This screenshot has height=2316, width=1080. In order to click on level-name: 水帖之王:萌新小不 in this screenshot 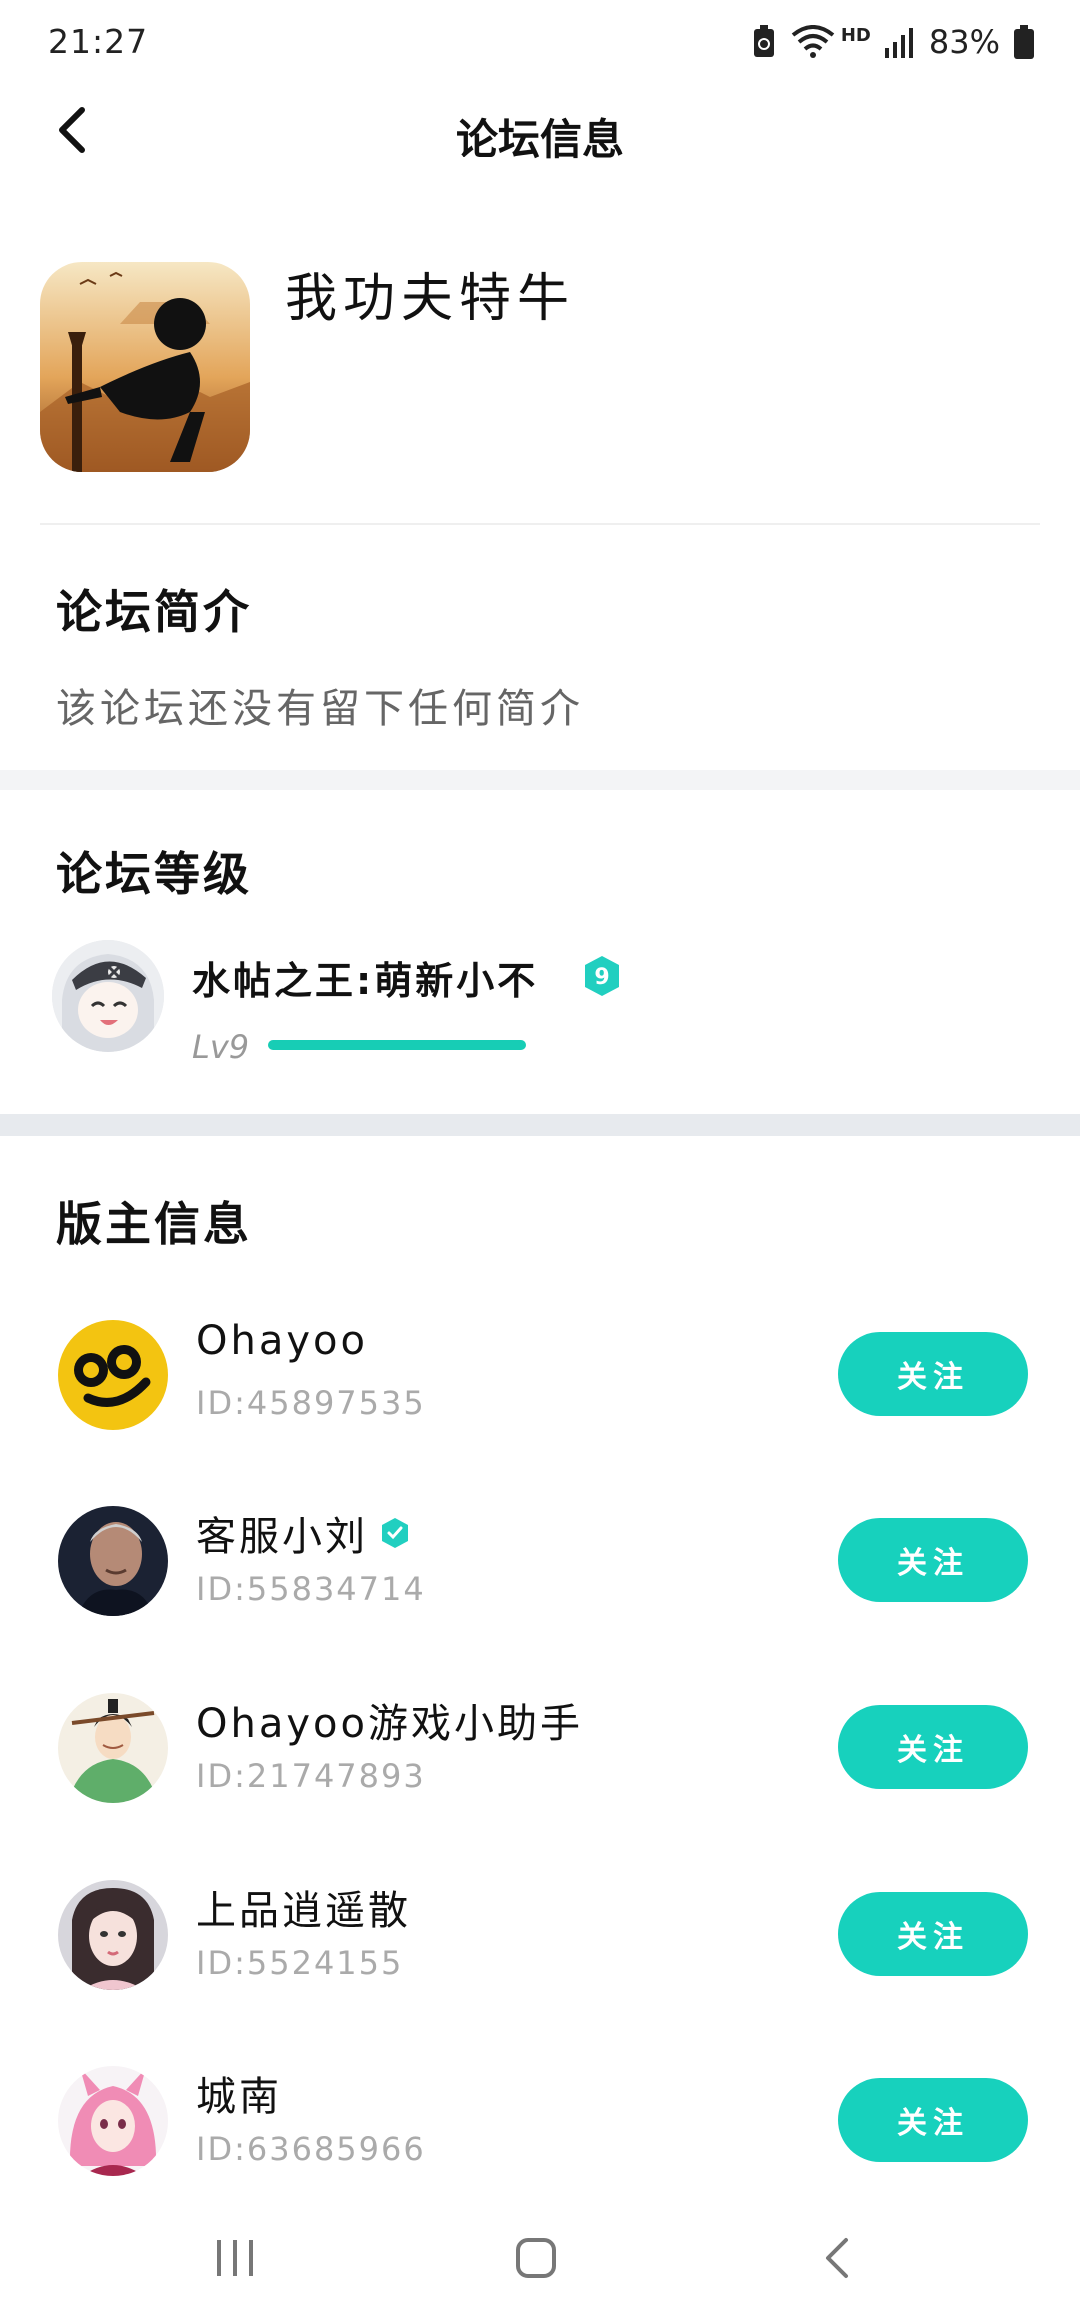, I will do `click(365, 981)`.